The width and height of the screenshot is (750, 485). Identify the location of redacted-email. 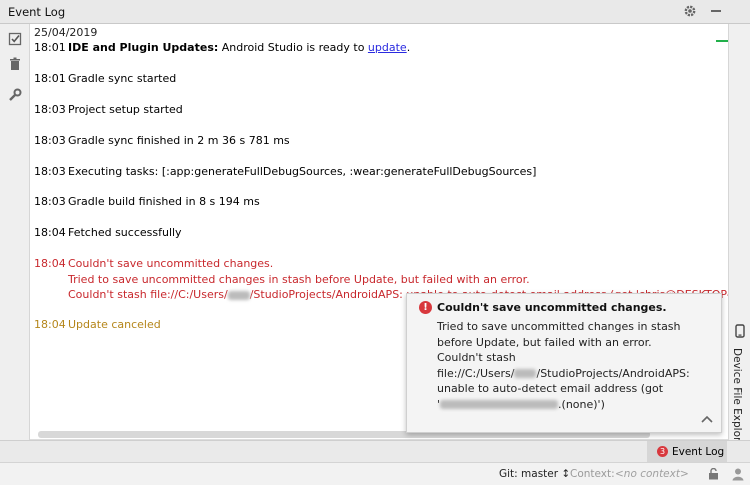
(499, 404).